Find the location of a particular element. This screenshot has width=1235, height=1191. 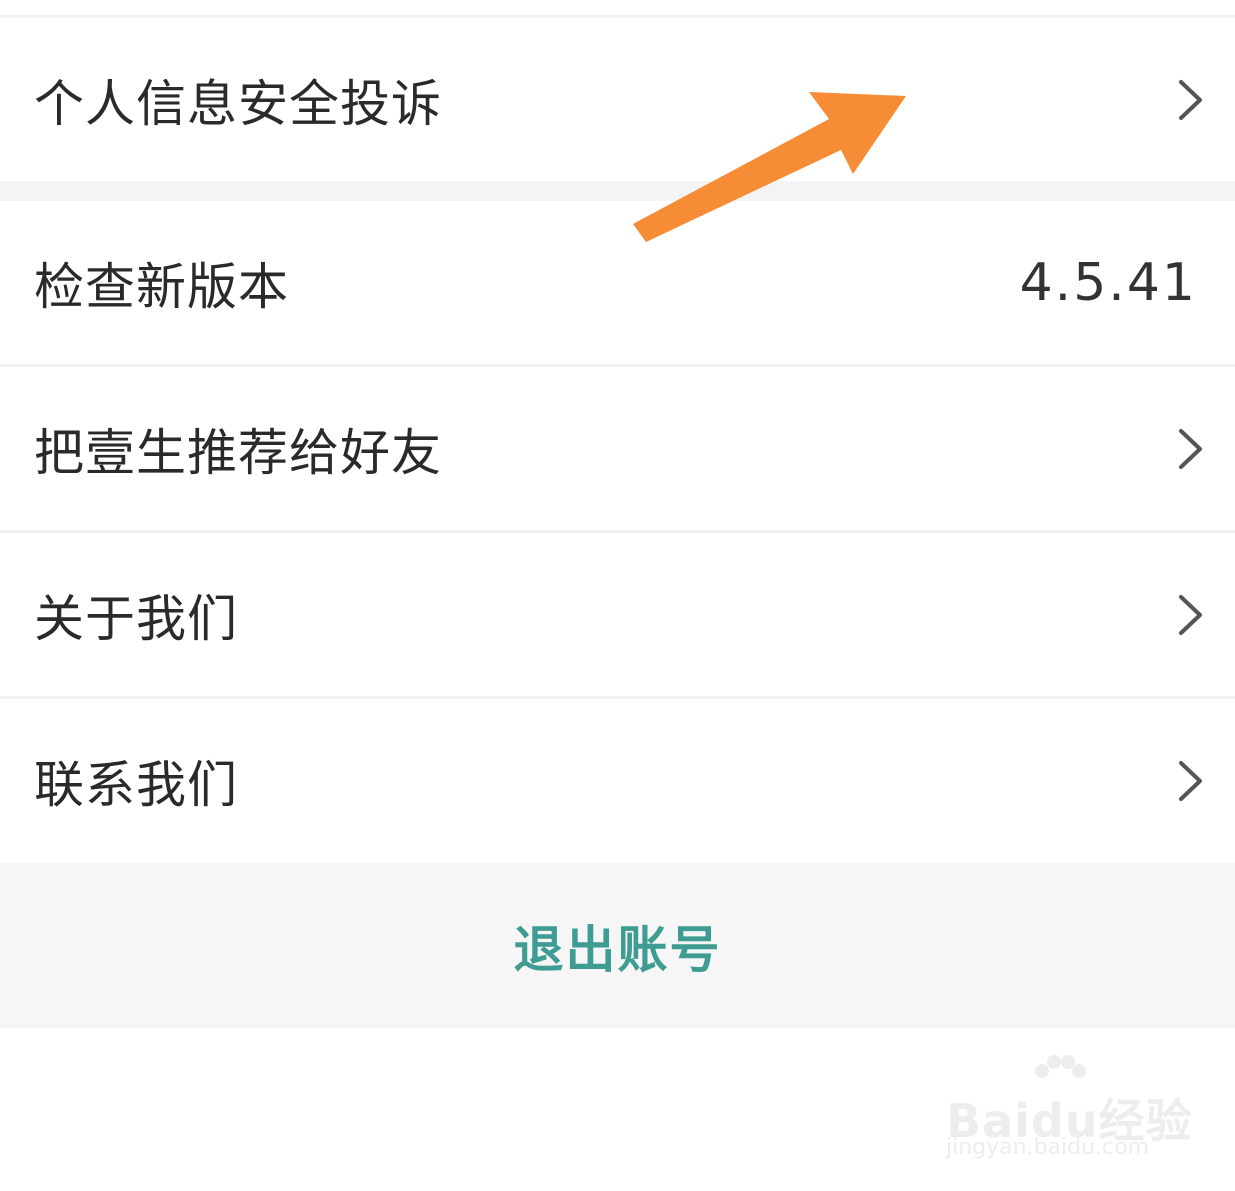

settings-item-check-update: 检查新版本 4.5.41 is located at coordinates (617, 282).